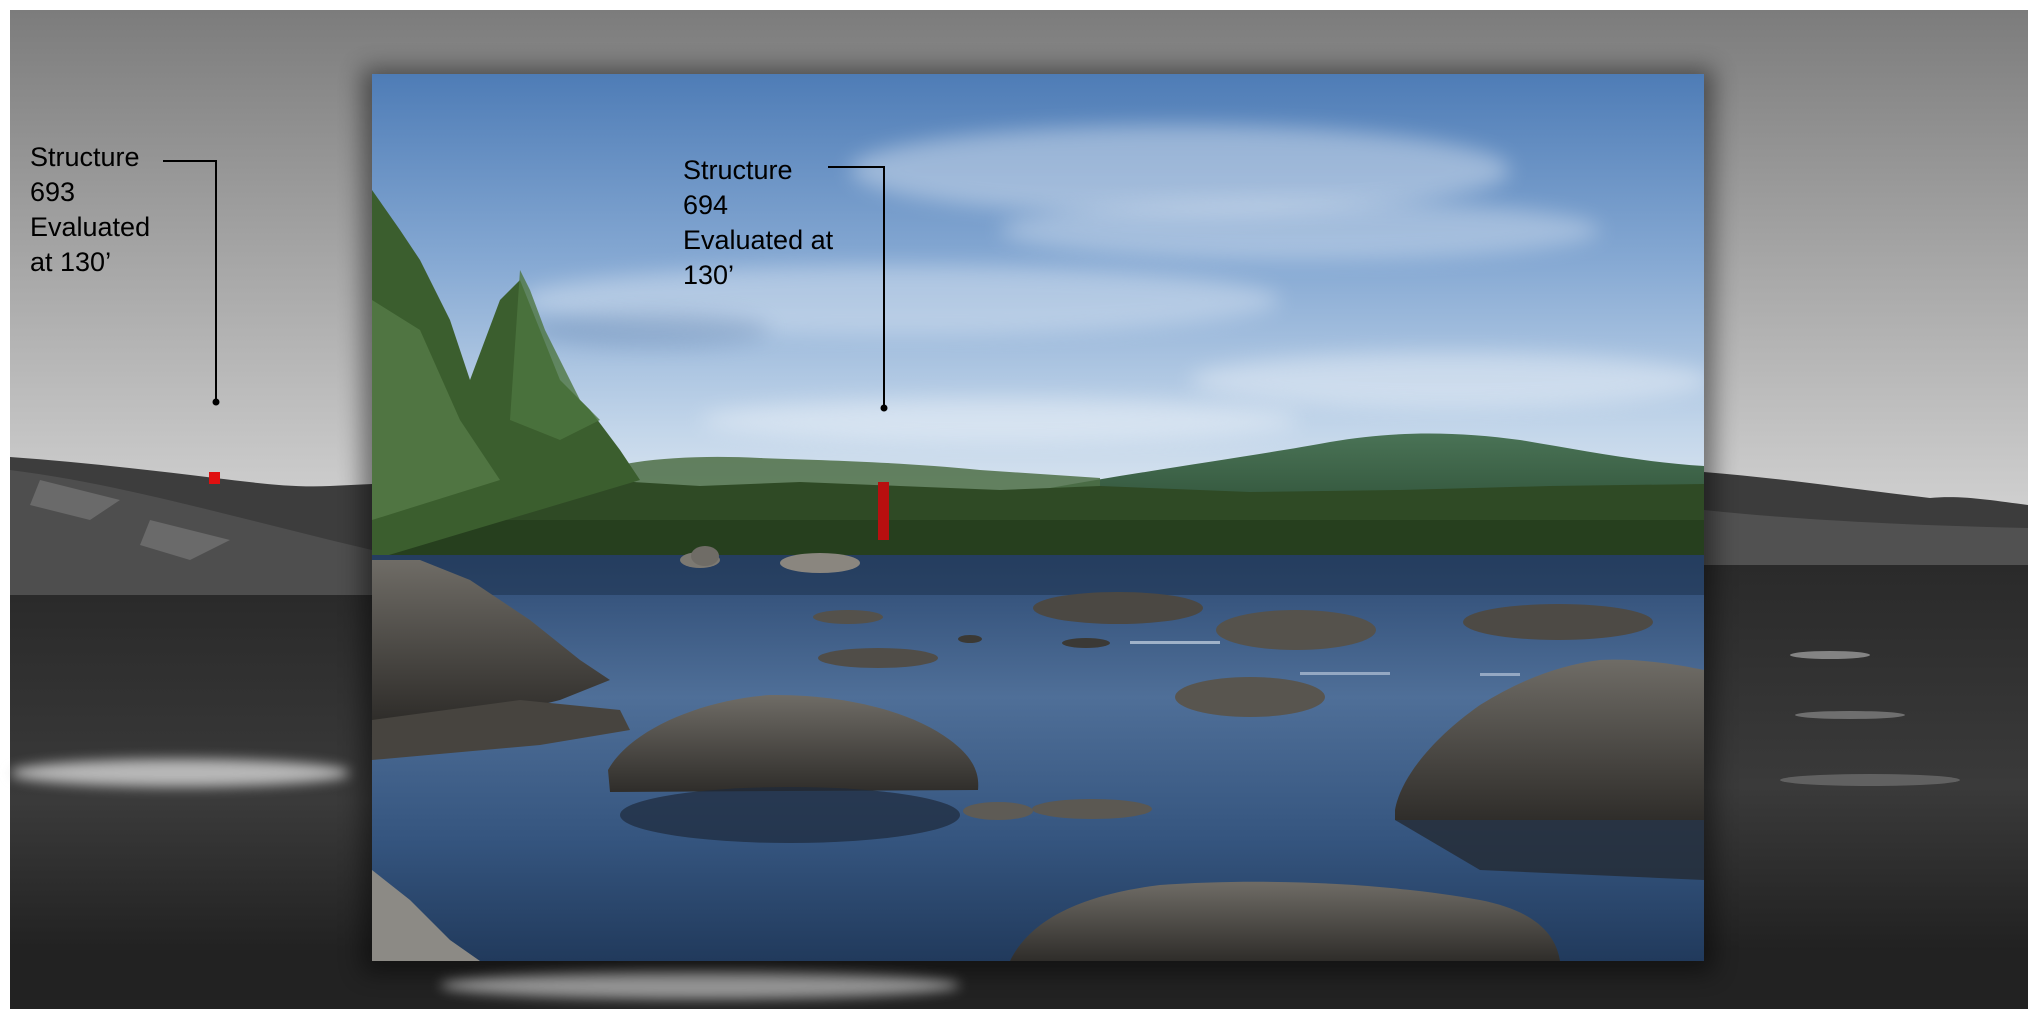 This screenshot has height=1009, width=2028. Describe the element at coordinates (709, 275) in the screenshot. I see `callout-694-line-4: 130’` at that location.